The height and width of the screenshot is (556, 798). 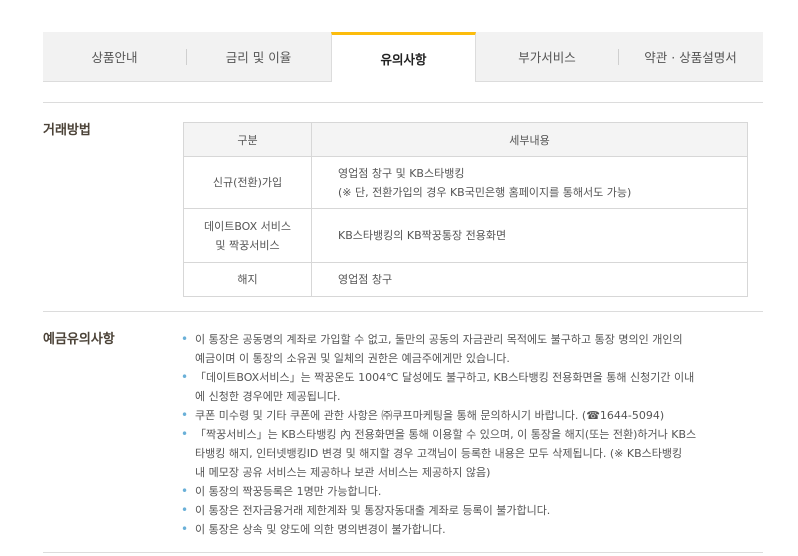 What do you see at coordinates (114, 56) in the screenshot?
I see `tab-product-info: 상품안내` at bounding box center [114, 56].